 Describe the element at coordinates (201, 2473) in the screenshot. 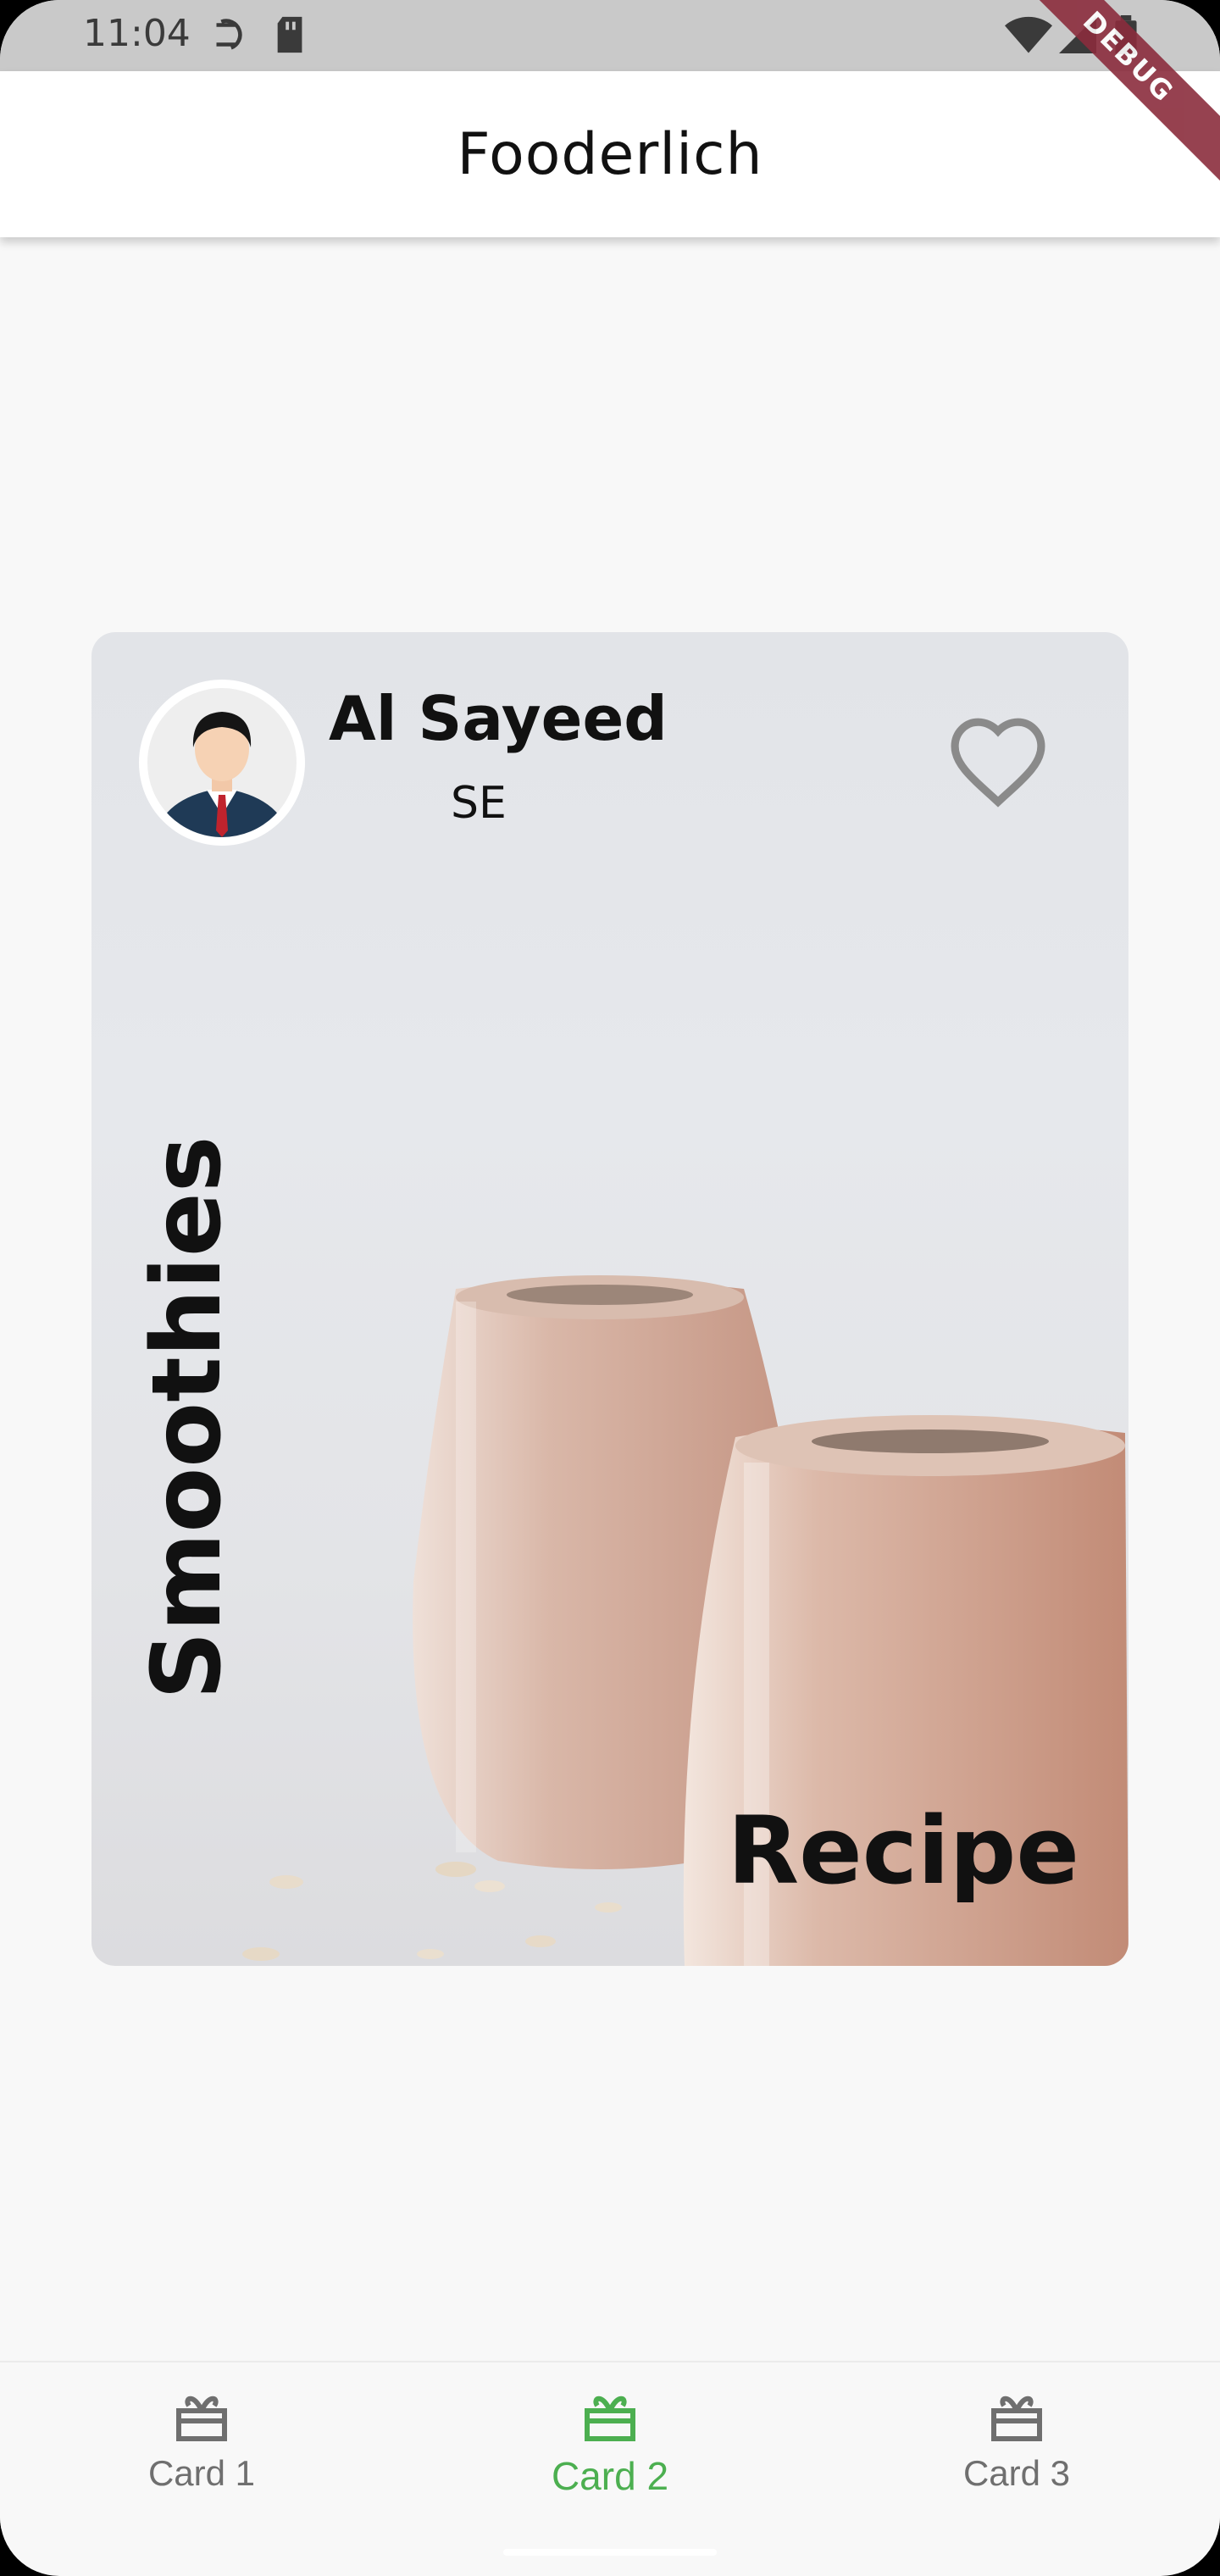

I see `nav-label: Card 1` at that location.